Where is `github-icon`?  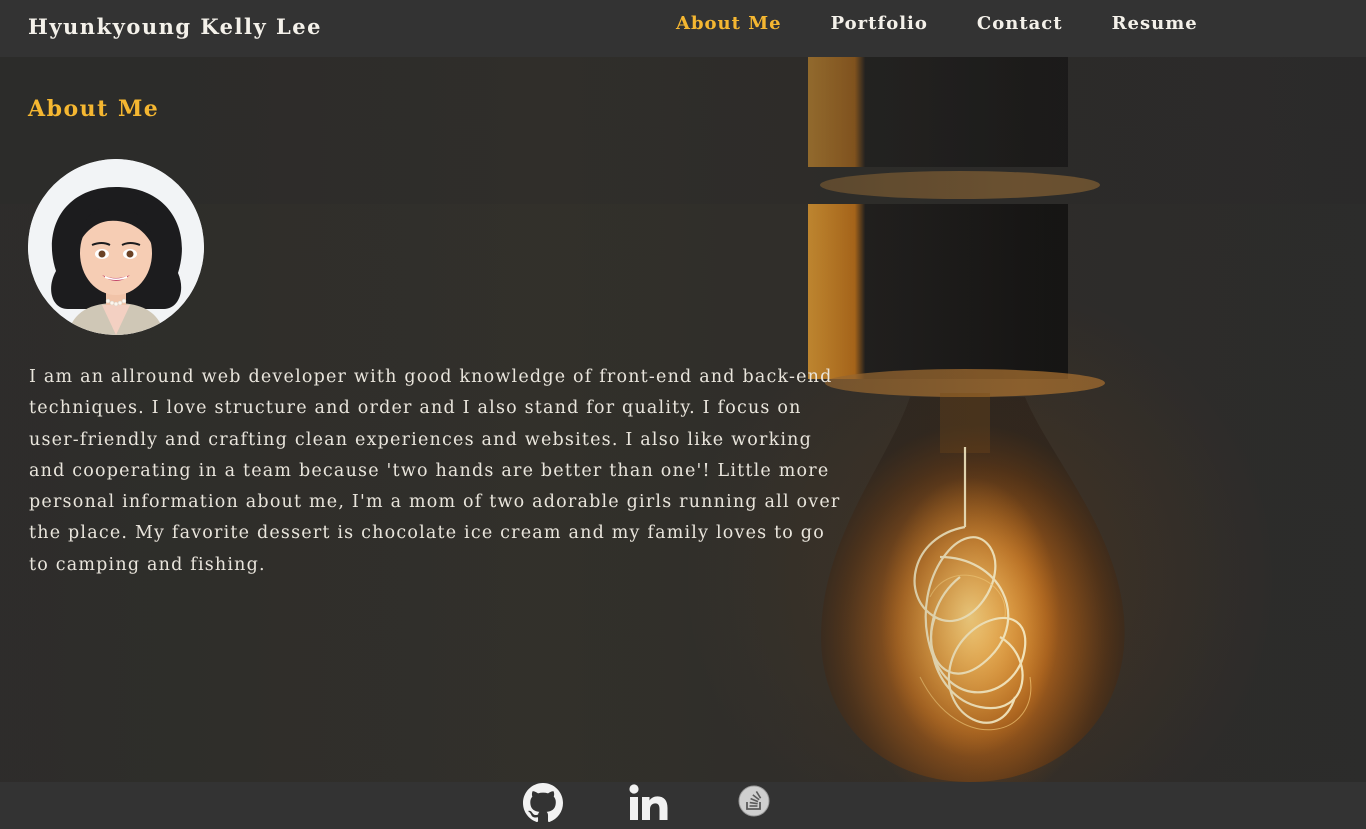 github-icon is located at coordinates (543, 803).